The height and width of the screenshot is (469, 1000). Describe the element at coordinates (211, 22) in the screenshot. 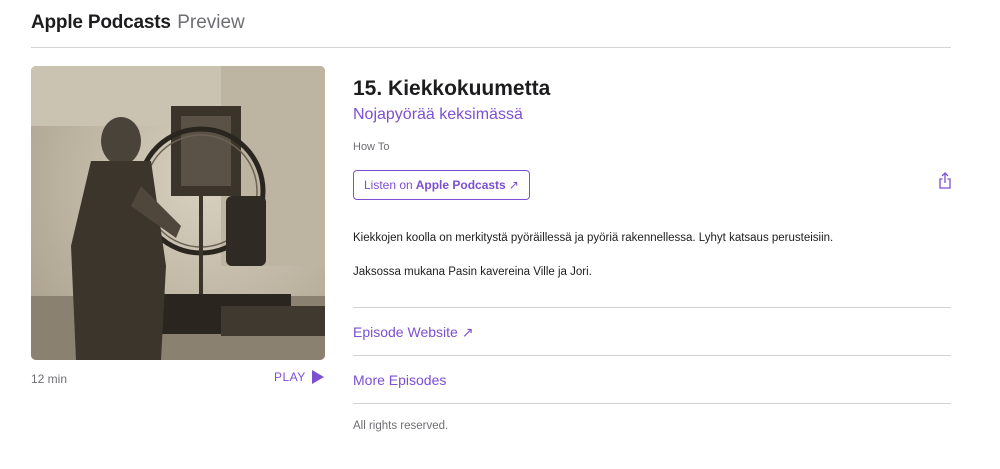

I see `brand-subtitle: Preview` at that location.